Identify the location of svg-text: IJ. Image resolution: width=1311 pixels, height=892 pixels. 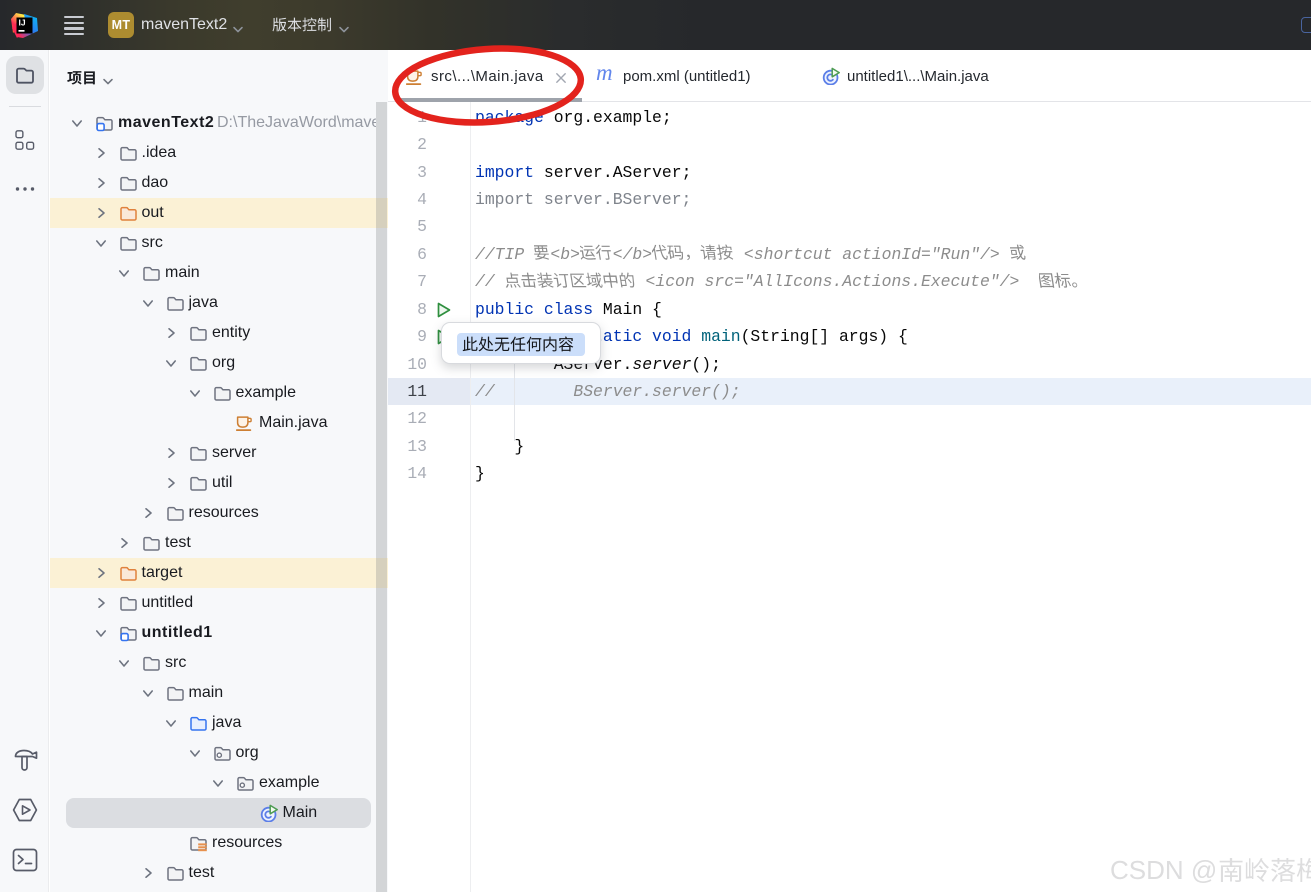
(22, 23).